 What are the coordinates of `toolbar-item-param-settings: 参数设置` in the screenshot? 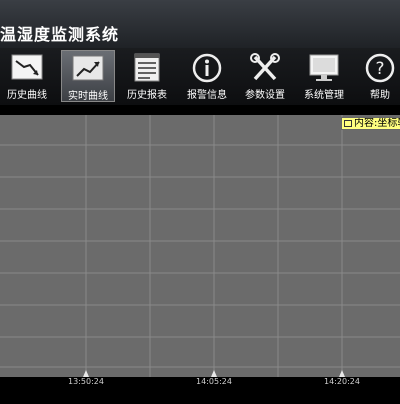 It's located at (265, 76).